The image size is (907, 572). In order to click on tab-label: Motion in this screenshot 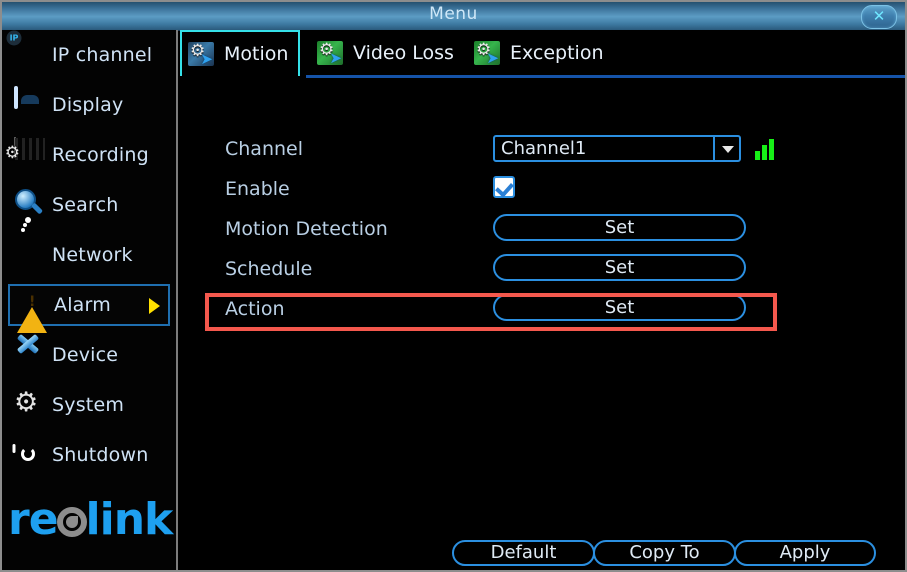, I will do `click(256, 54)`.